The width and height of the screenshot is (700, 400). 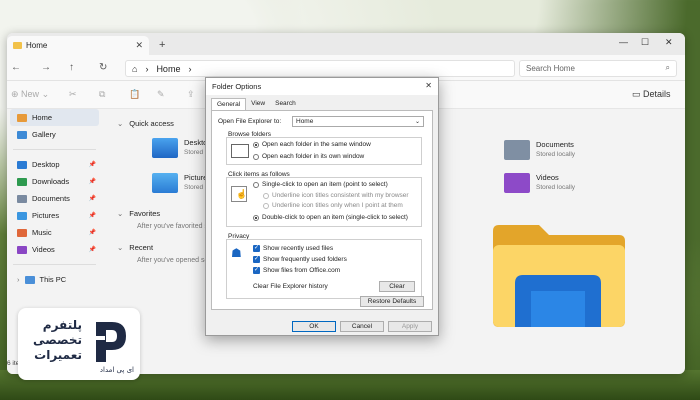 I want to click on file-location: Stored locally, so click(x=556, y=187).